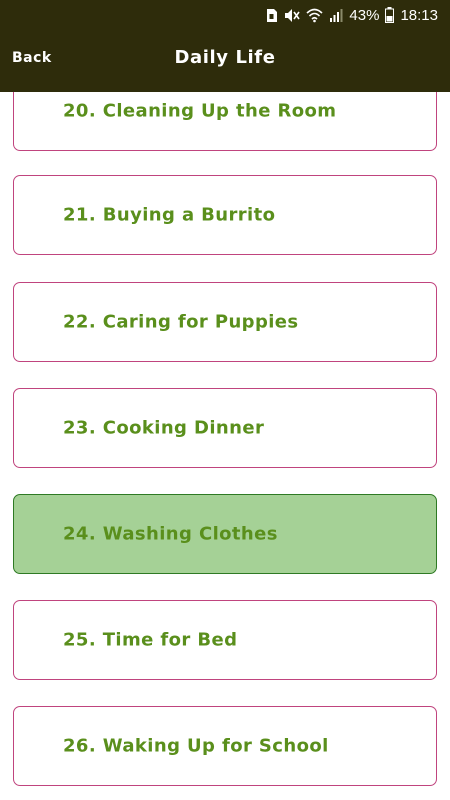 This screenshot has width=450, height=800. What do you see at coordinates (196, 746) in the screenshot?
I see `list-item-label: 26. Waking Up for School` at bounding box center [196, 746].